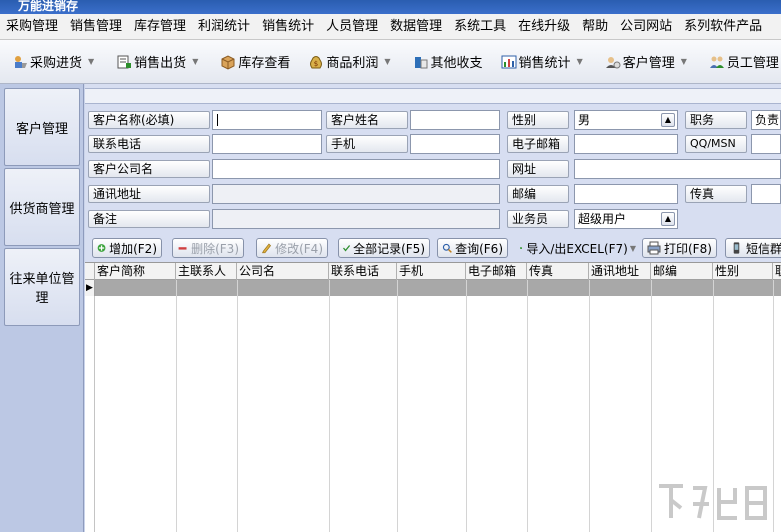 The height and width of the screenshot is (532, 781). Describe the element at coordinates (480, 27) in the screenshot. I see `menu-tools: 系统工具` at that location.